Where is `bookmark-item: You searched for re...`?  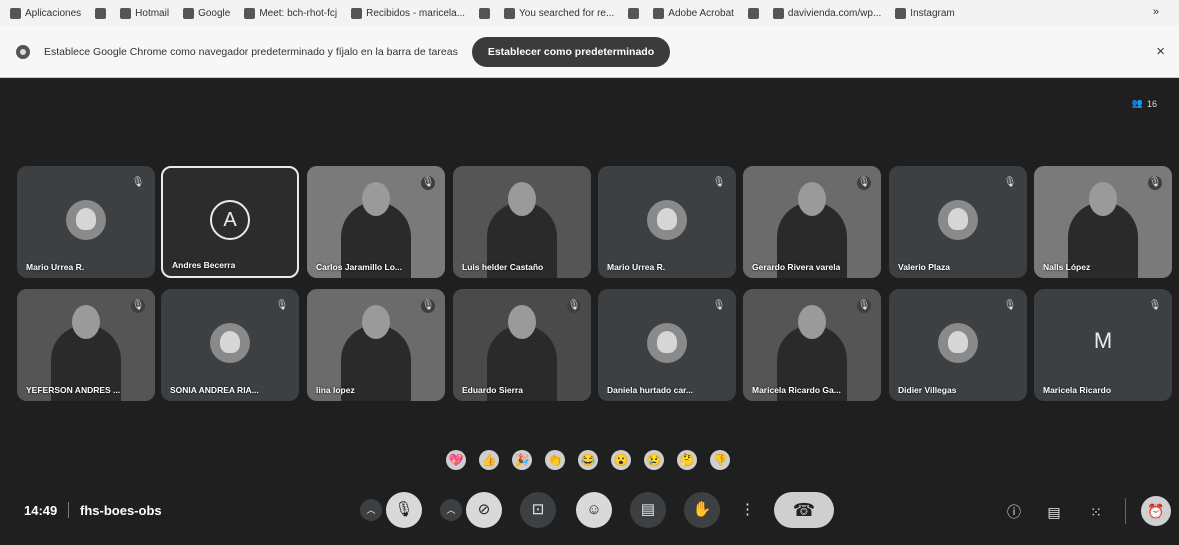
bookmark-item: You searched for re... is located at coordinates (559, 13).